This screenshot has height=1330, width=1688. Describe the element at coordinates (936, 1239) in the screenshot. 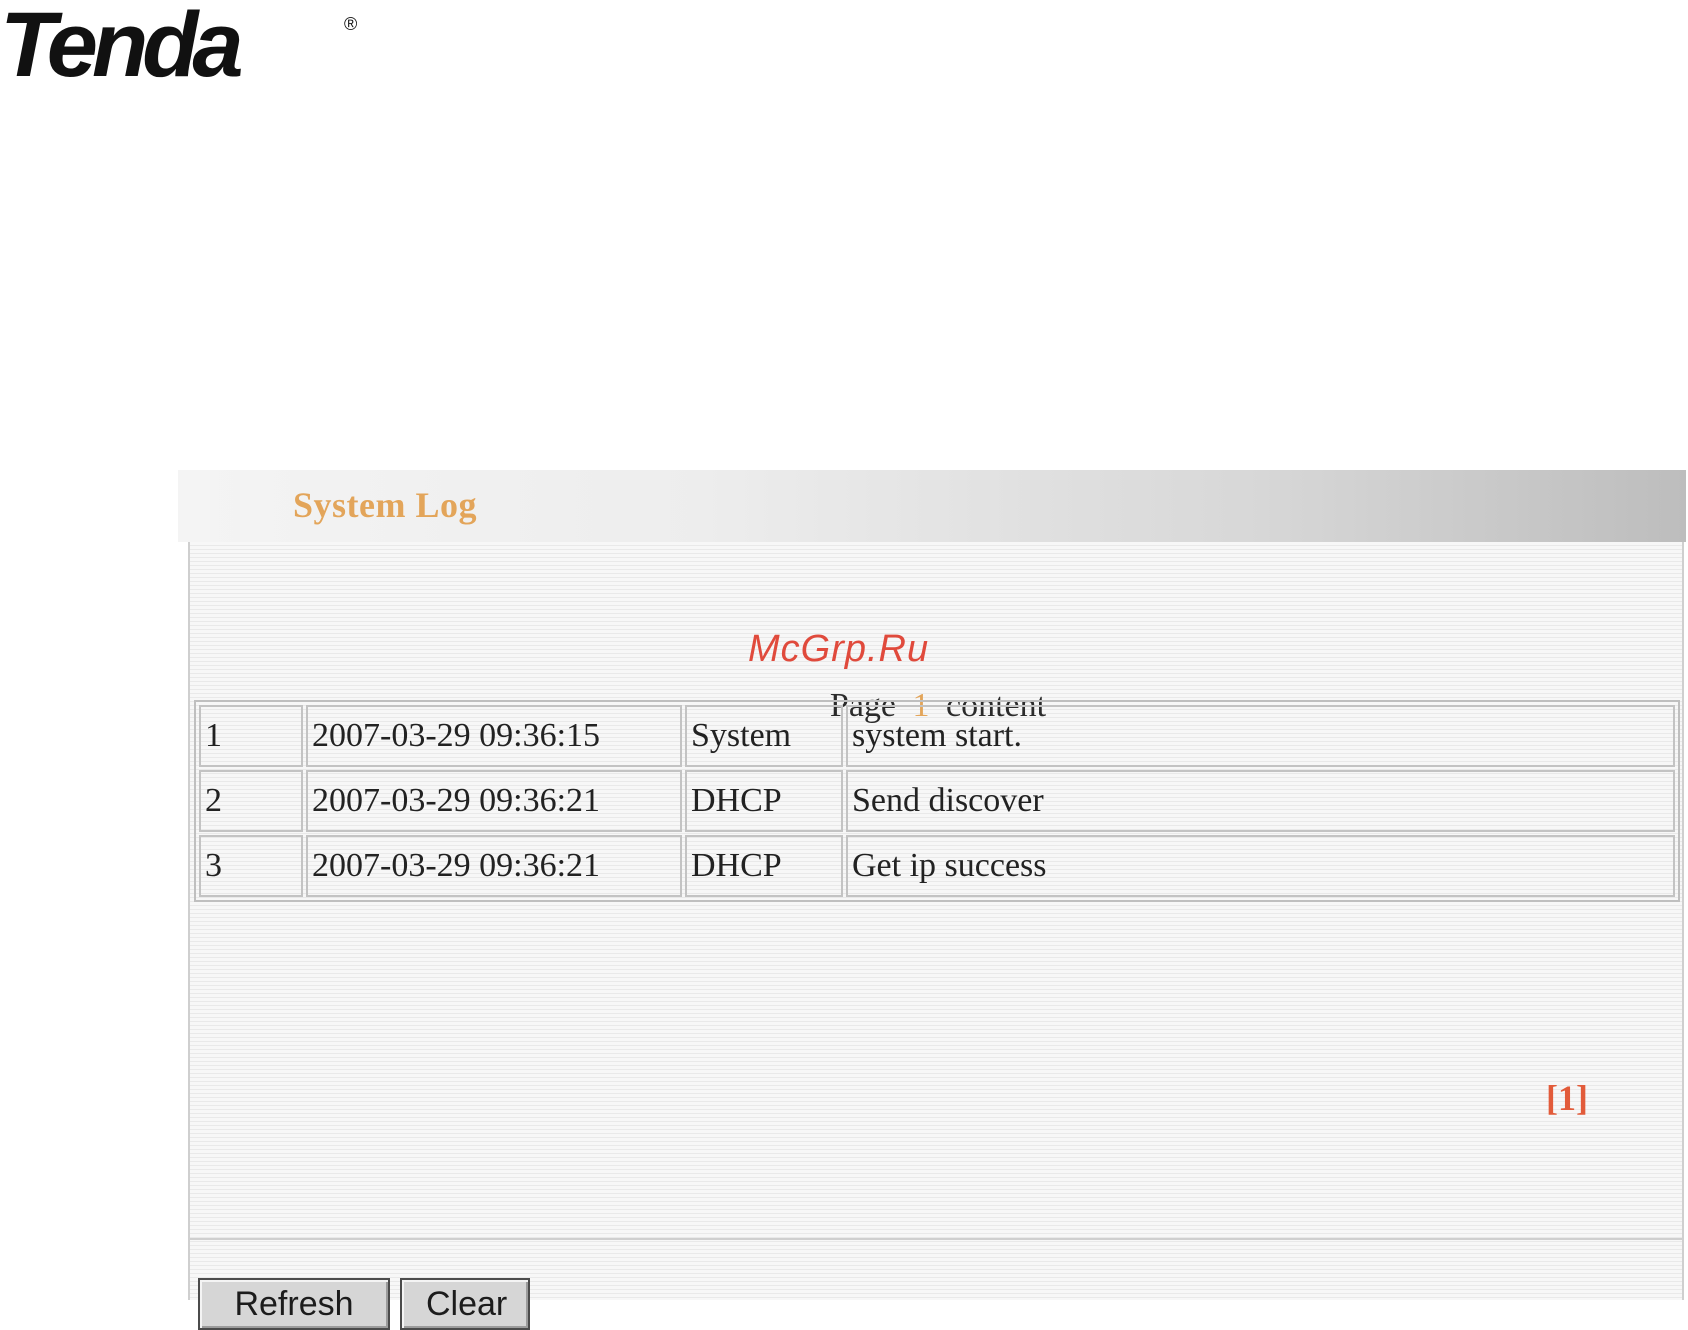

I see `button-divider` at that location.